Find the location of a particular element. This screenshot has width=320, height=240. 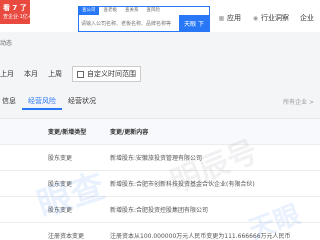

search-input is located at coordinates (131, 23).